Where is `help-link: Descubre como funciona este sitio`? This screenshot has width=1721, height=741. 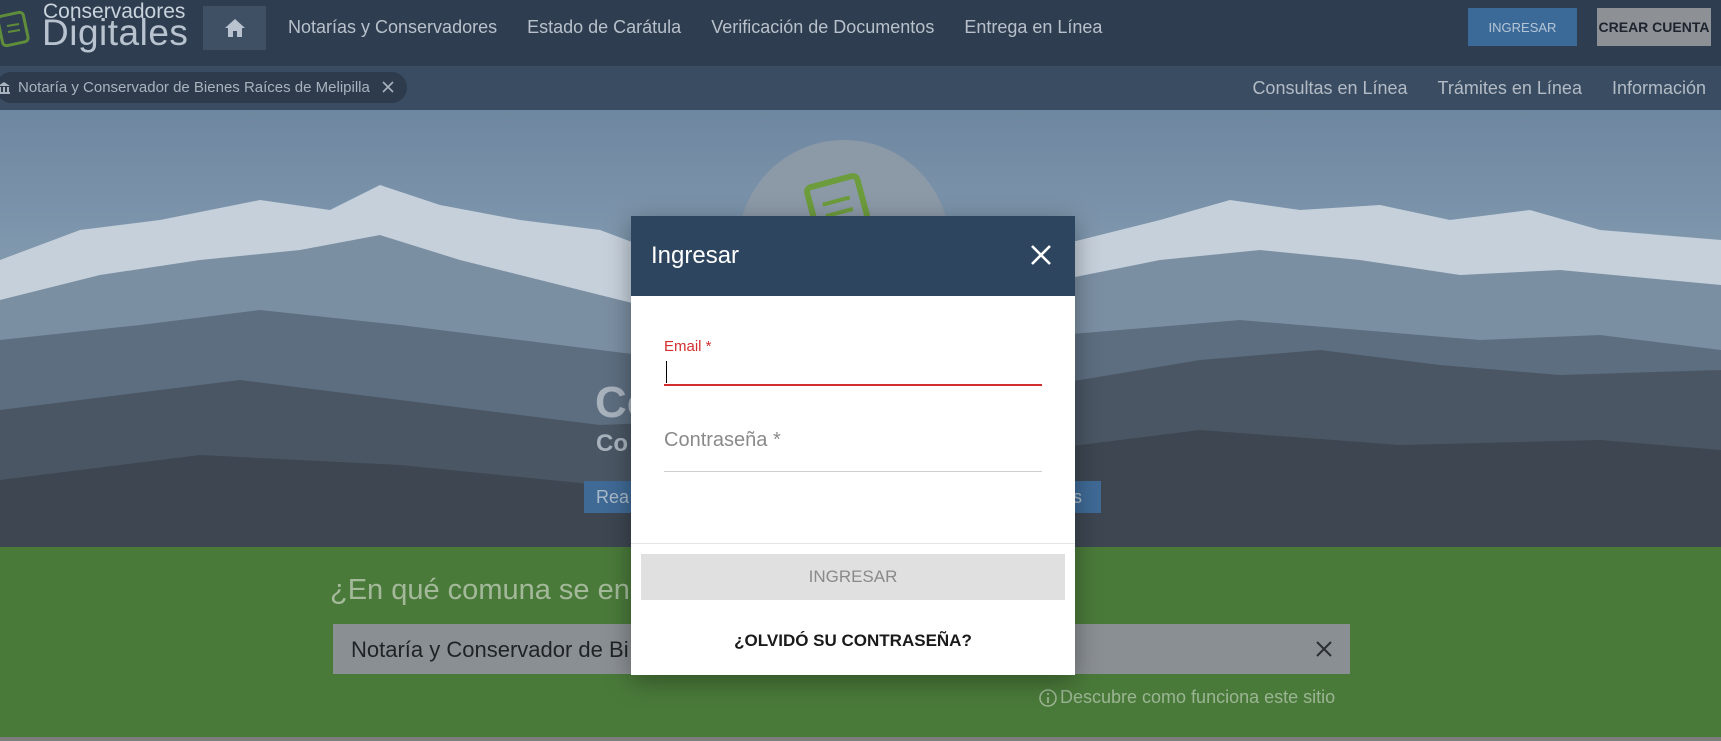
help-link: Descubre como funciona este sitio is located at coordinates (1186, 697).